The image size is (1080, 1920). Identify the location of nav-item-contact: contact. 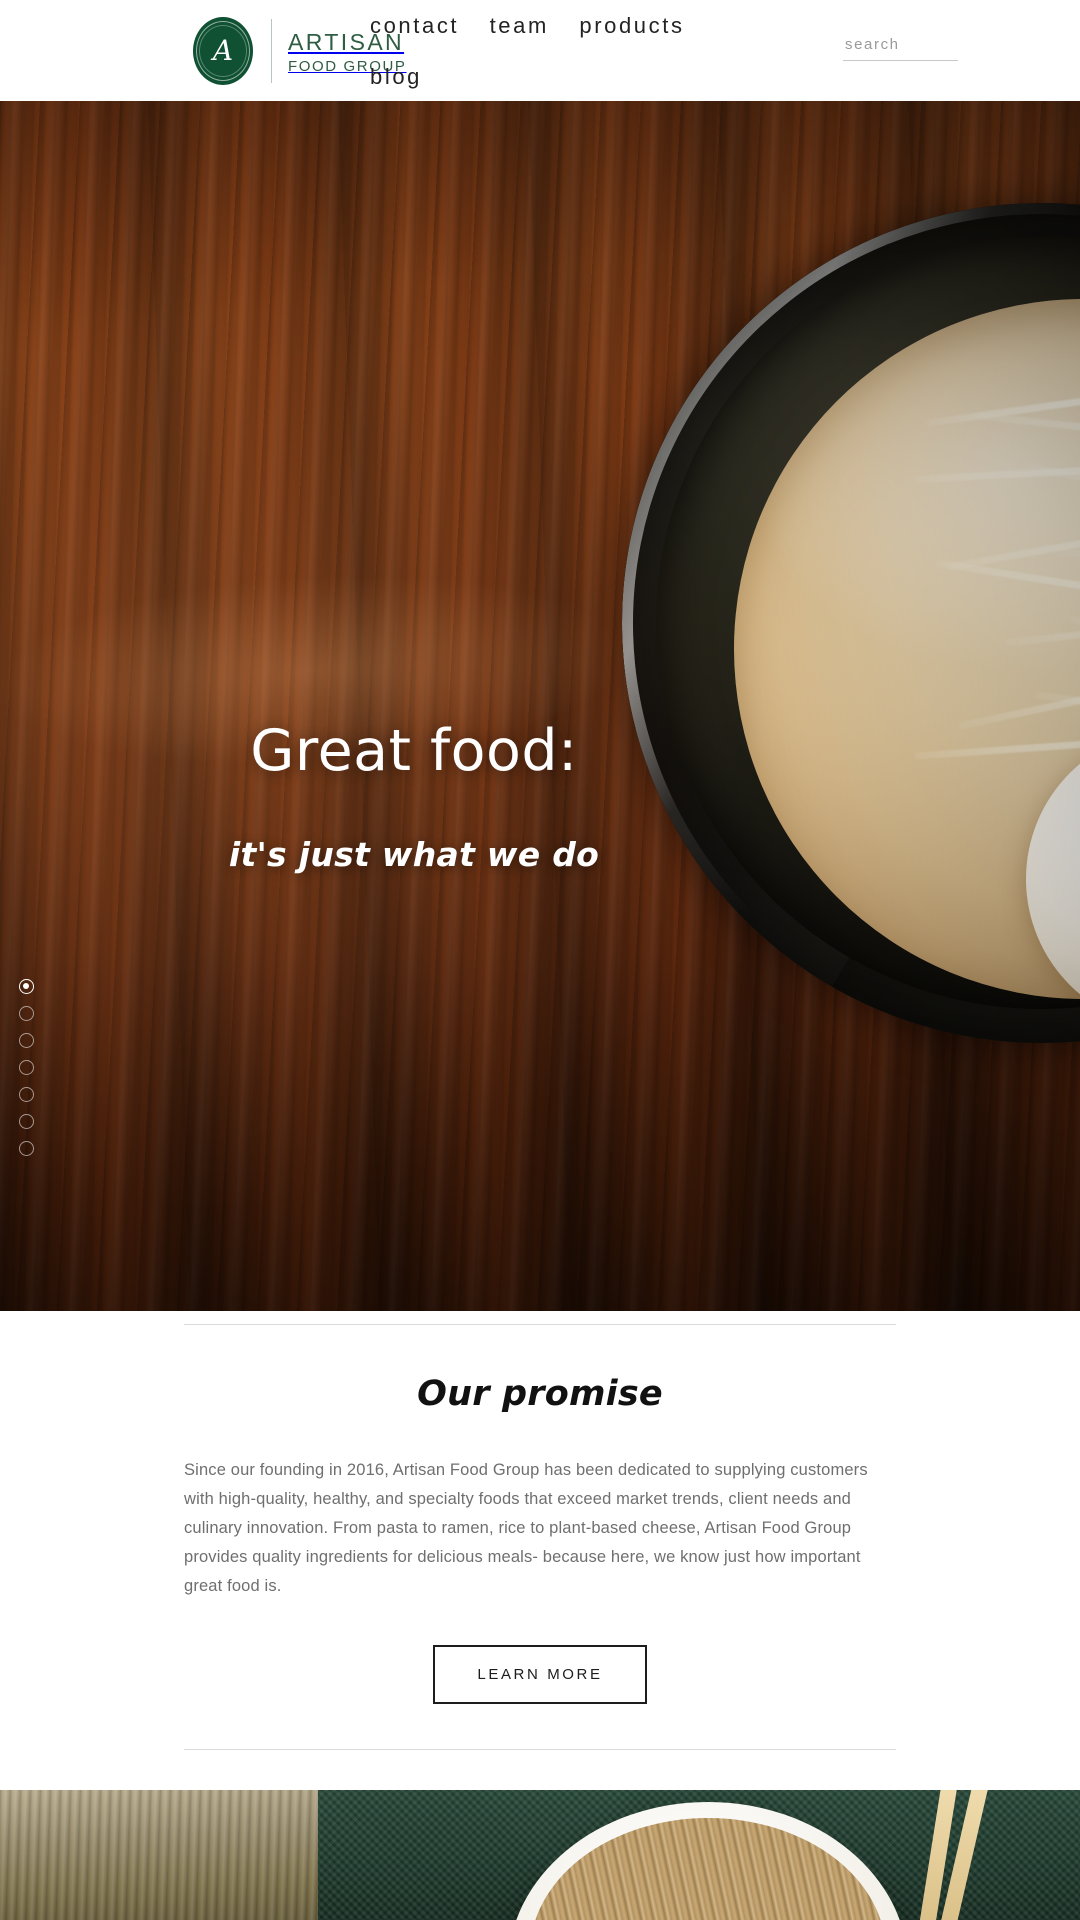
(414, 25).